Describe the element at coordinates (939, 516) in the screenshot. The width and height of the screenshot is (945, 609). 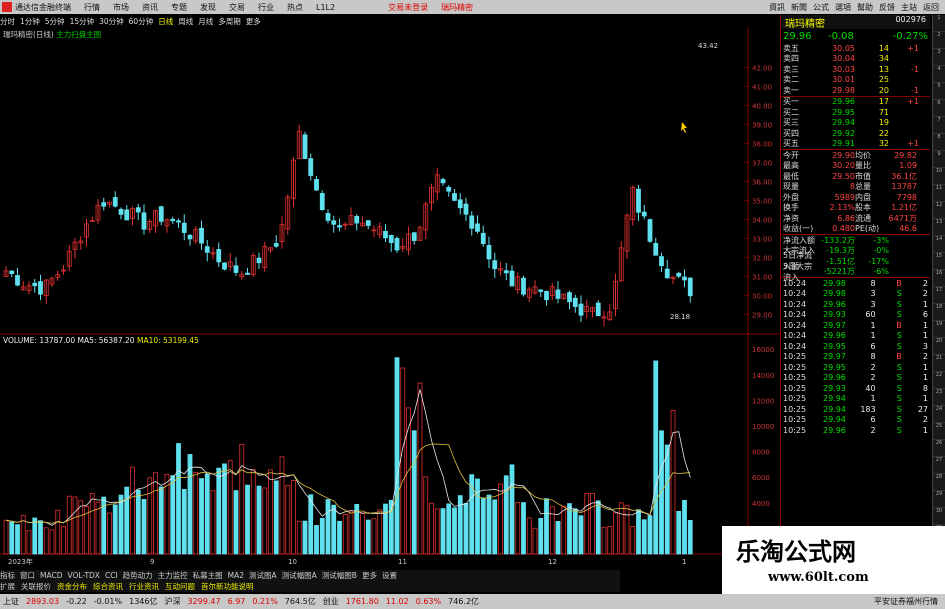
I see `side-tool-button: 30` at that location.